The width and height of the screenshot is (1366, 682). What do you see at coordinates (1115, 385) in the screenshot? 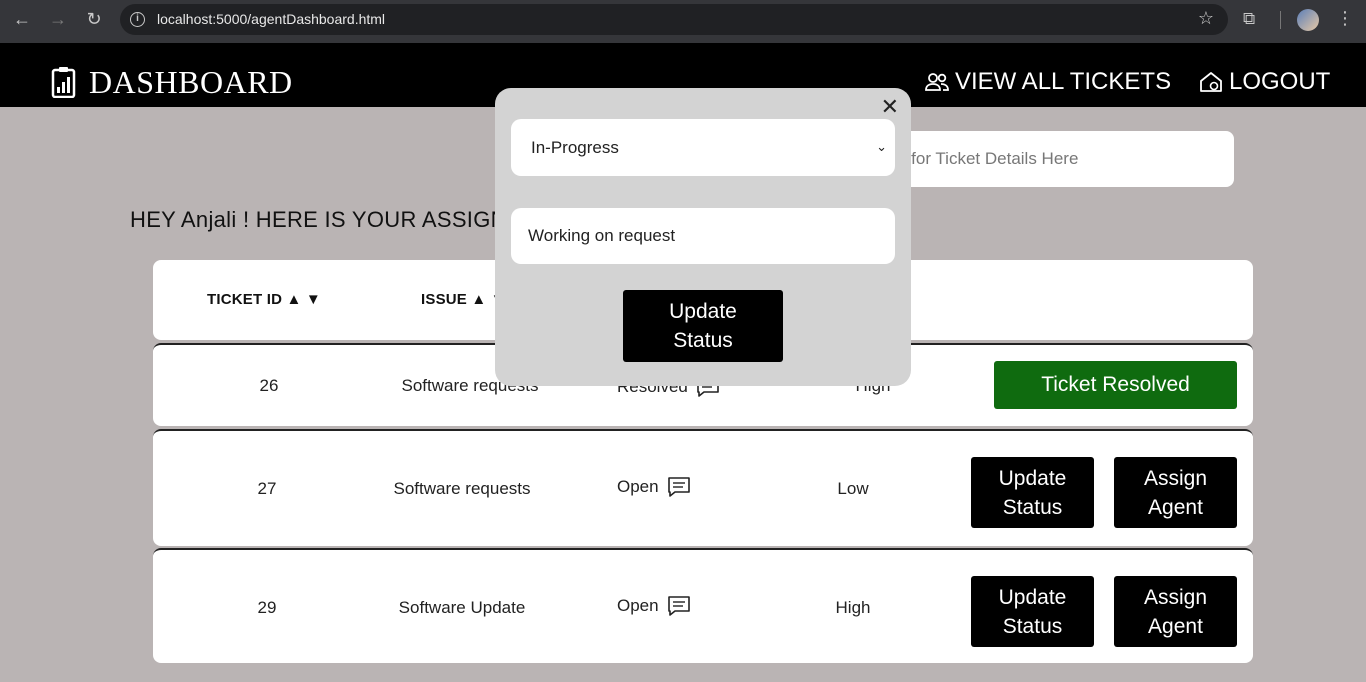
I see `ticket-resolved-button: Ticket Resolved` at bounding box center [1115, 385].